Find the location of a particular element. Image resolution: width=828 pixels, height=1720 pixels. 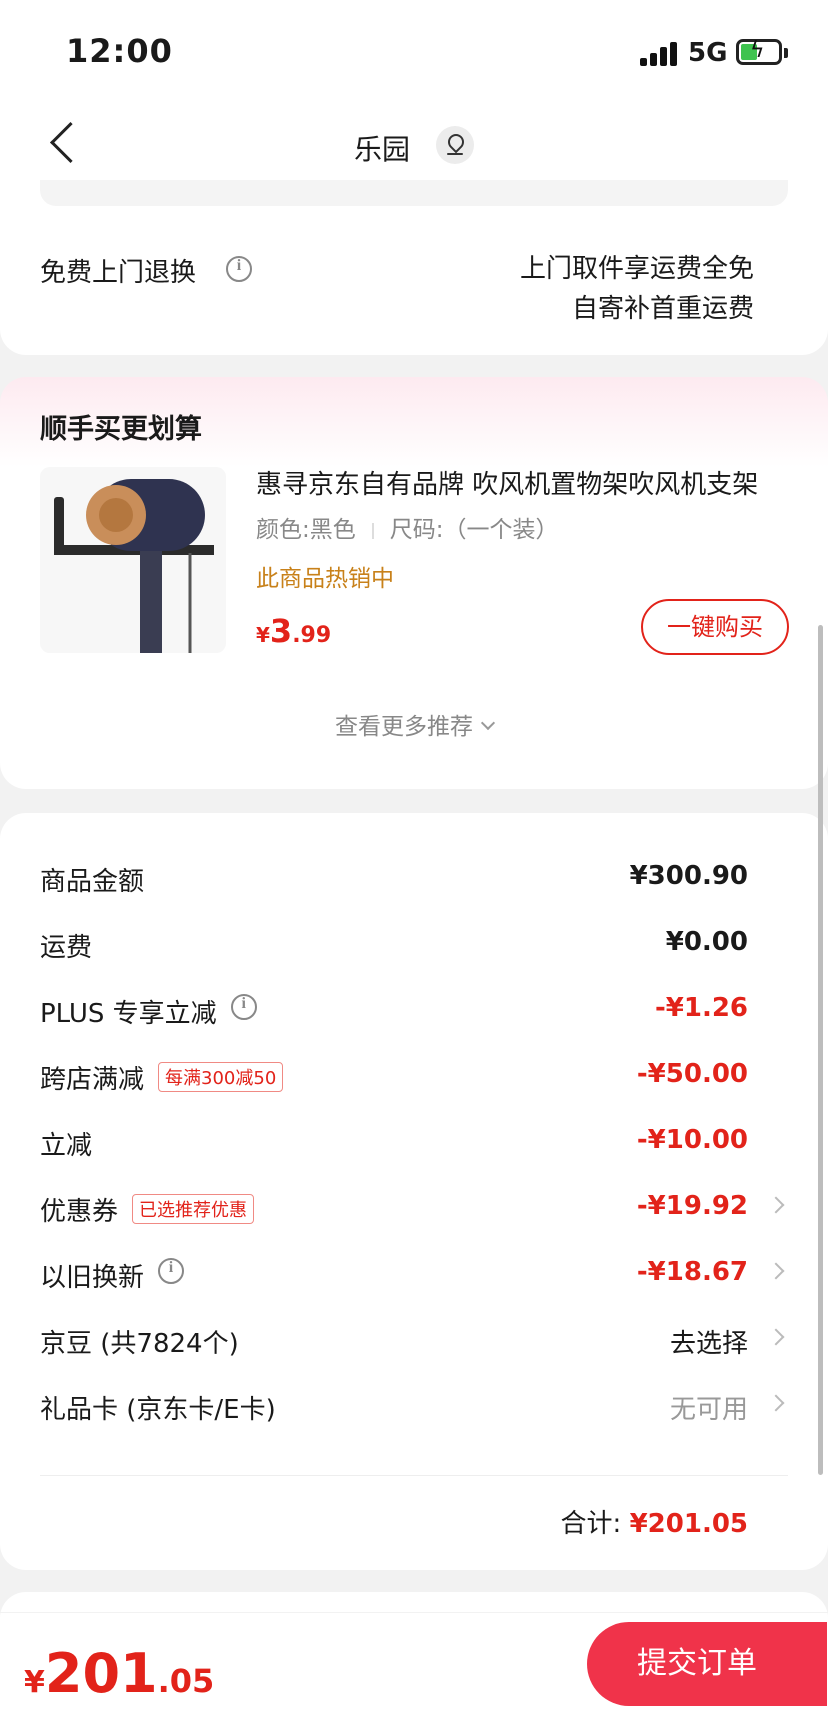

spec-divider is located at coordinates (372, 530).